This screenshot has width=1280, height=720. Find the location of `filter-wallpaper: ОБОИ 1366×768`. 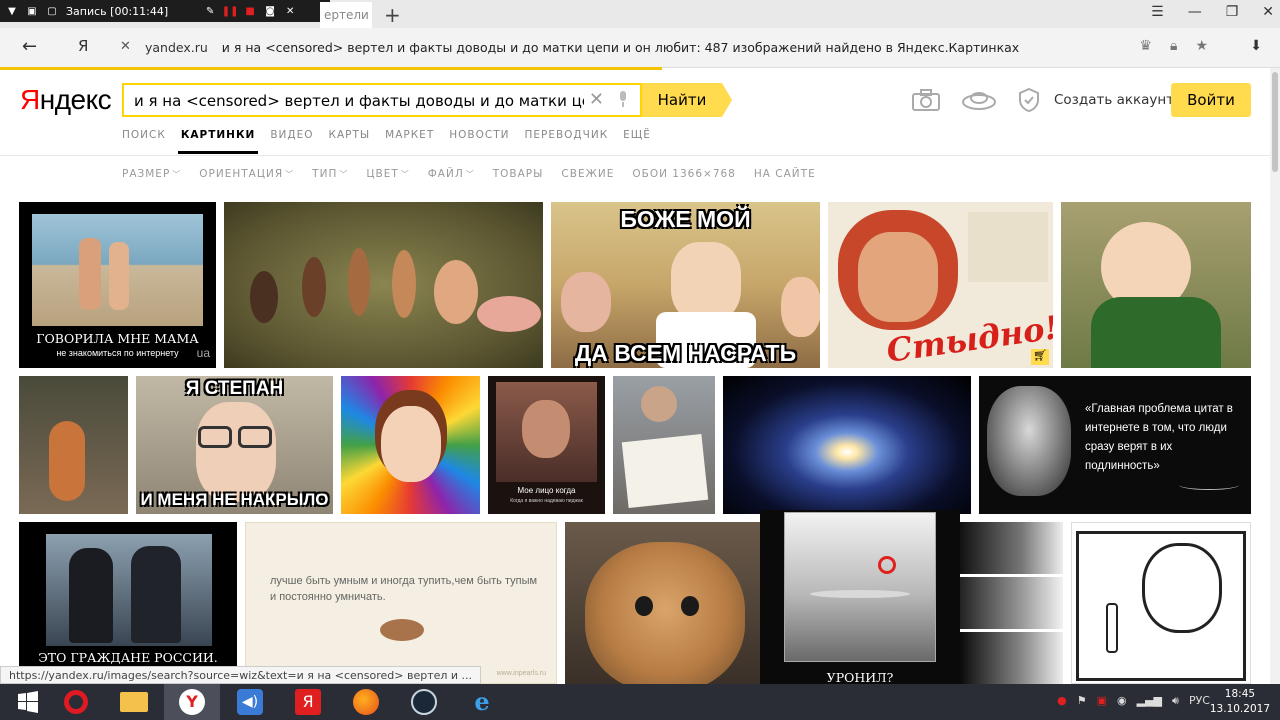

filter-wallpaper: ОБОИ 1366×768 is located at coordinates (684, 174).